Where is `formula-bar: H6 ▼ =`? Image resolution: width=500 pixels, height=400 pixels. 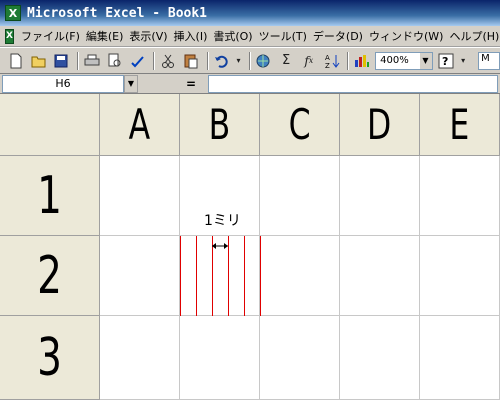
formula-bar: H6 ▼ = is located at coordinates (250, 84).